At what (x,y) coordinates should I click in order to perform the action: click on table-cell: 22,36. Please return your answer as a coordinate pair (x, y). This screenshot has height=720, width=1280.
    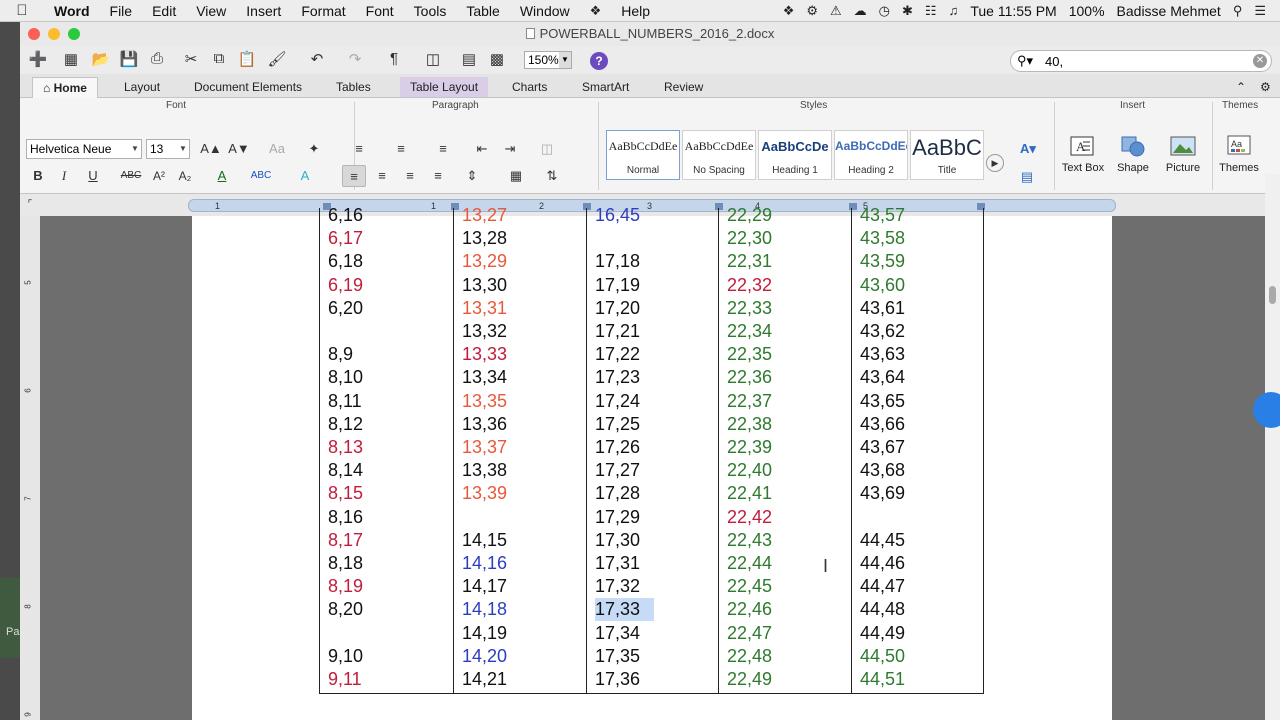
    Looking at the image, I should click on (749, 377).